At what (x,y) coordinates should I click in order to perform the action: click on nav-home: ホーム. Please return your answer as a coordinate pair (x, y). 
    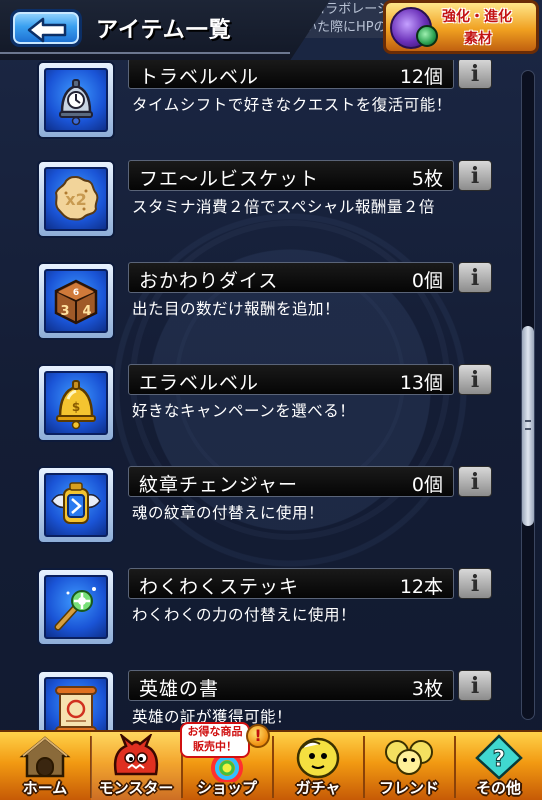
    Looking at the image, I should click on (45, 766).